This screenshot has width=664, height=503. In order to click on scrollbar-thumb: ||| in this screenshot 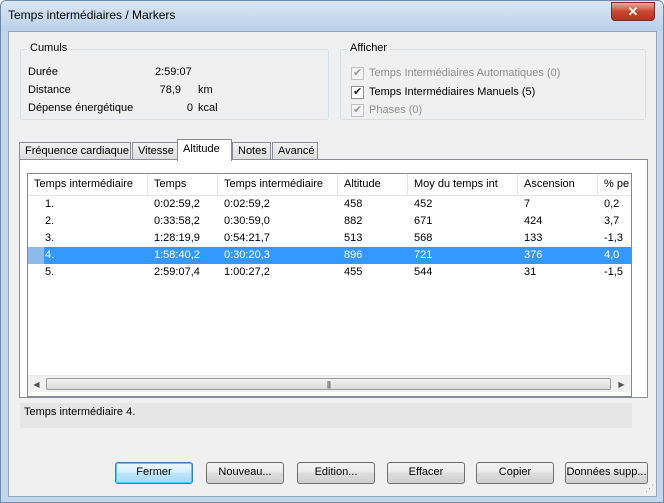, I will do `click(328, 384)`.